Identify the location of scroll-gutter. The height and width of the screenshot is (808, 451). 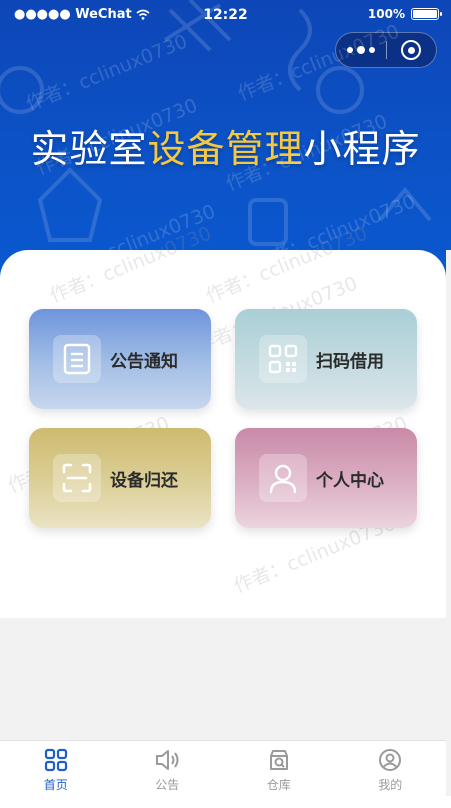
(448, 529).